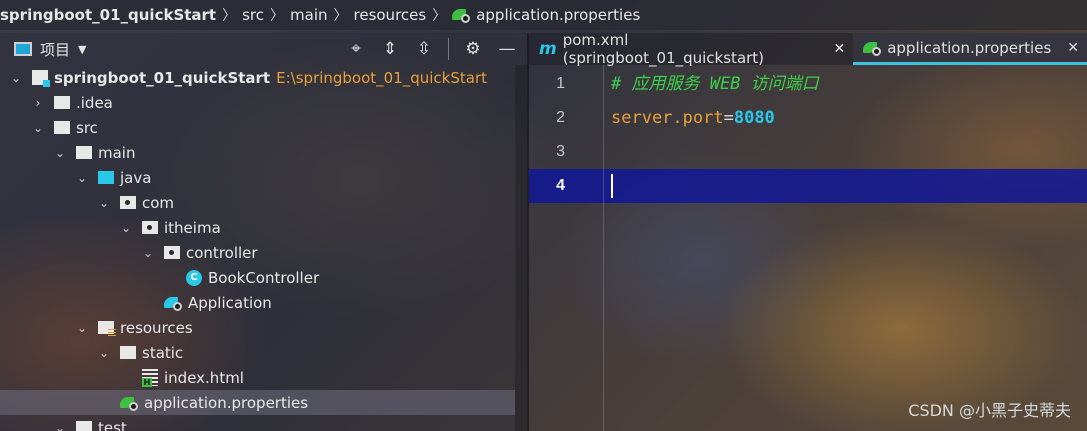 This screenshot has width=1087, height=431. What do you see at coordinates (55, 49) in the screenshot?
I see `project-panel-title: 项目` at bounding box center [55, 49].